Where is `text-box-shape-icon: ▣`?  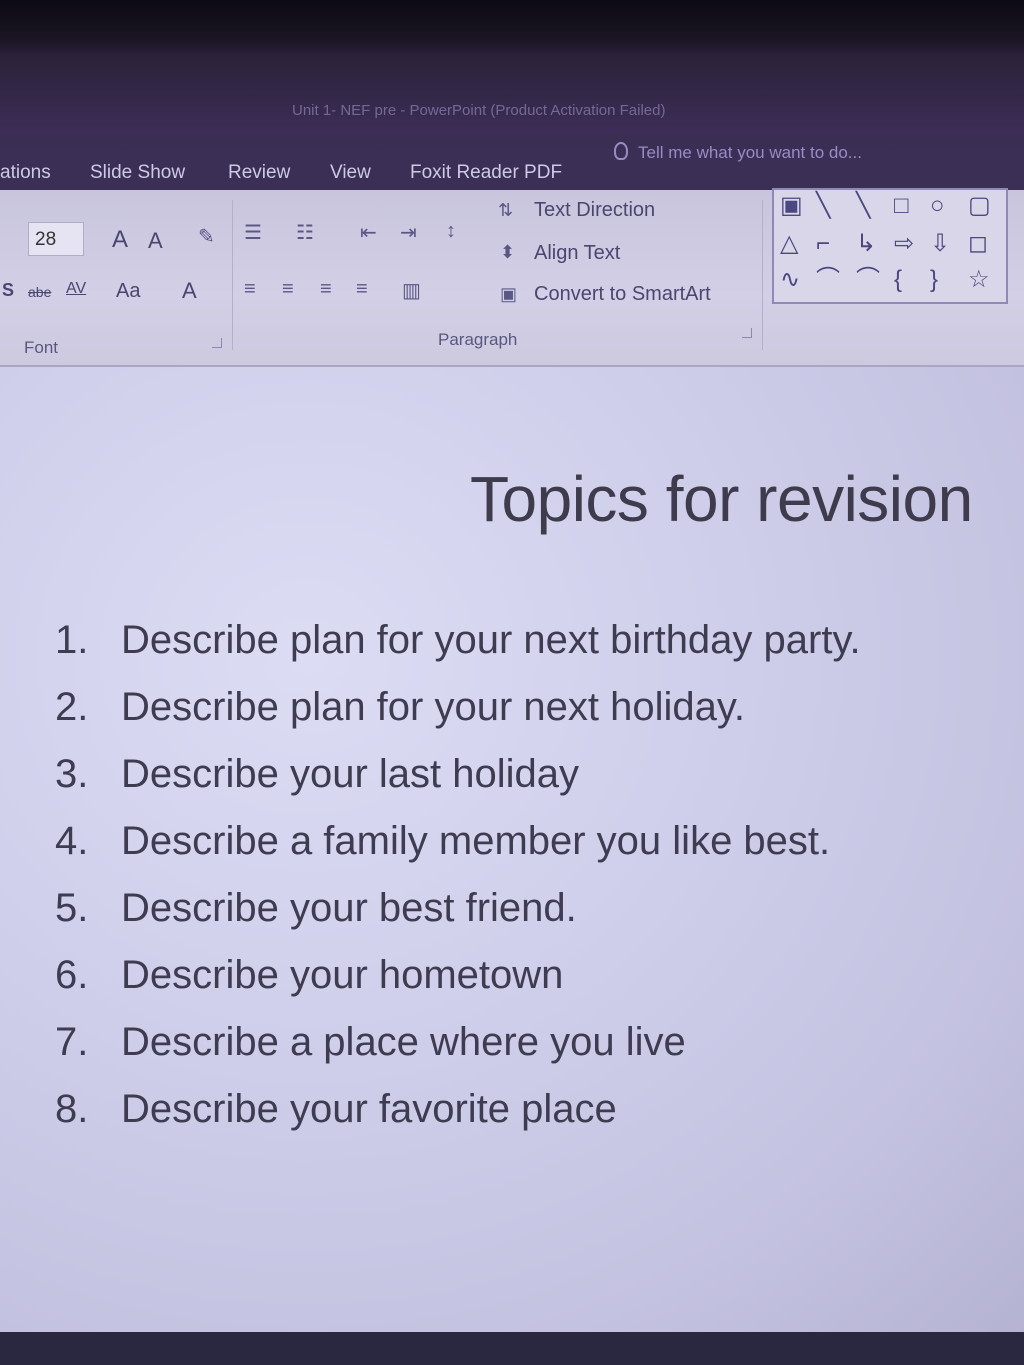 text-box-shape-icon: ▣ is located at coordinates (791, 206).